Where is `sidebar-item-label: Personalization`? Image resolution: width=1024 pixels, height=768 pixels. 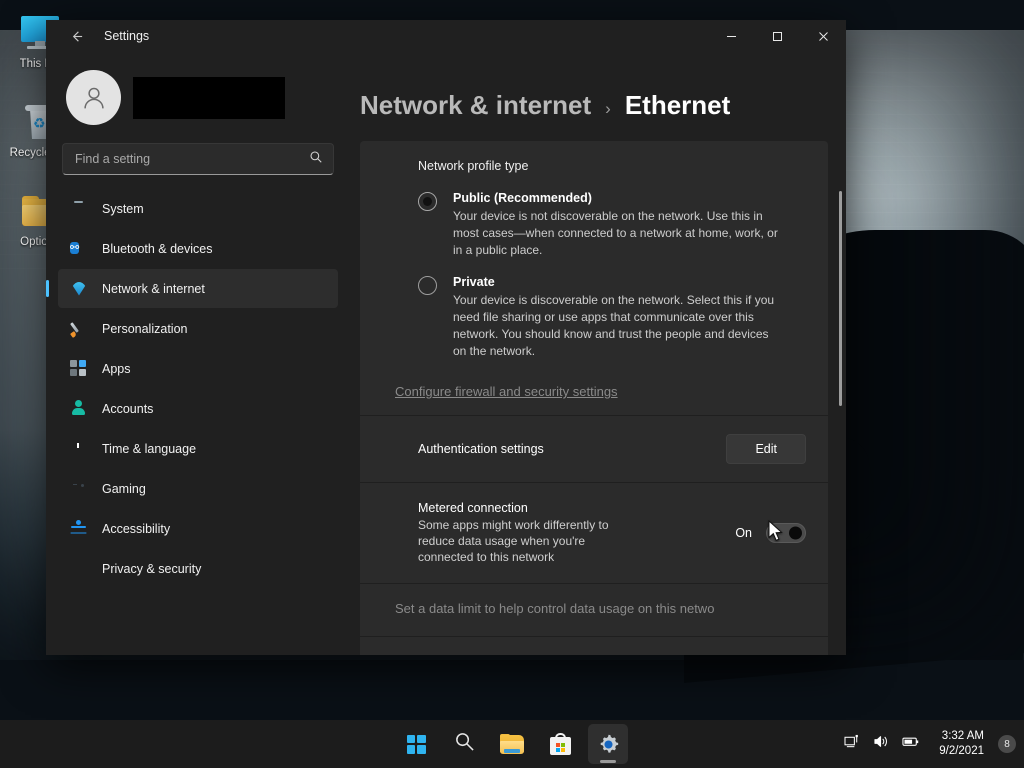
sidebar-item-label: Personalization is located at coordinates (145, 328).